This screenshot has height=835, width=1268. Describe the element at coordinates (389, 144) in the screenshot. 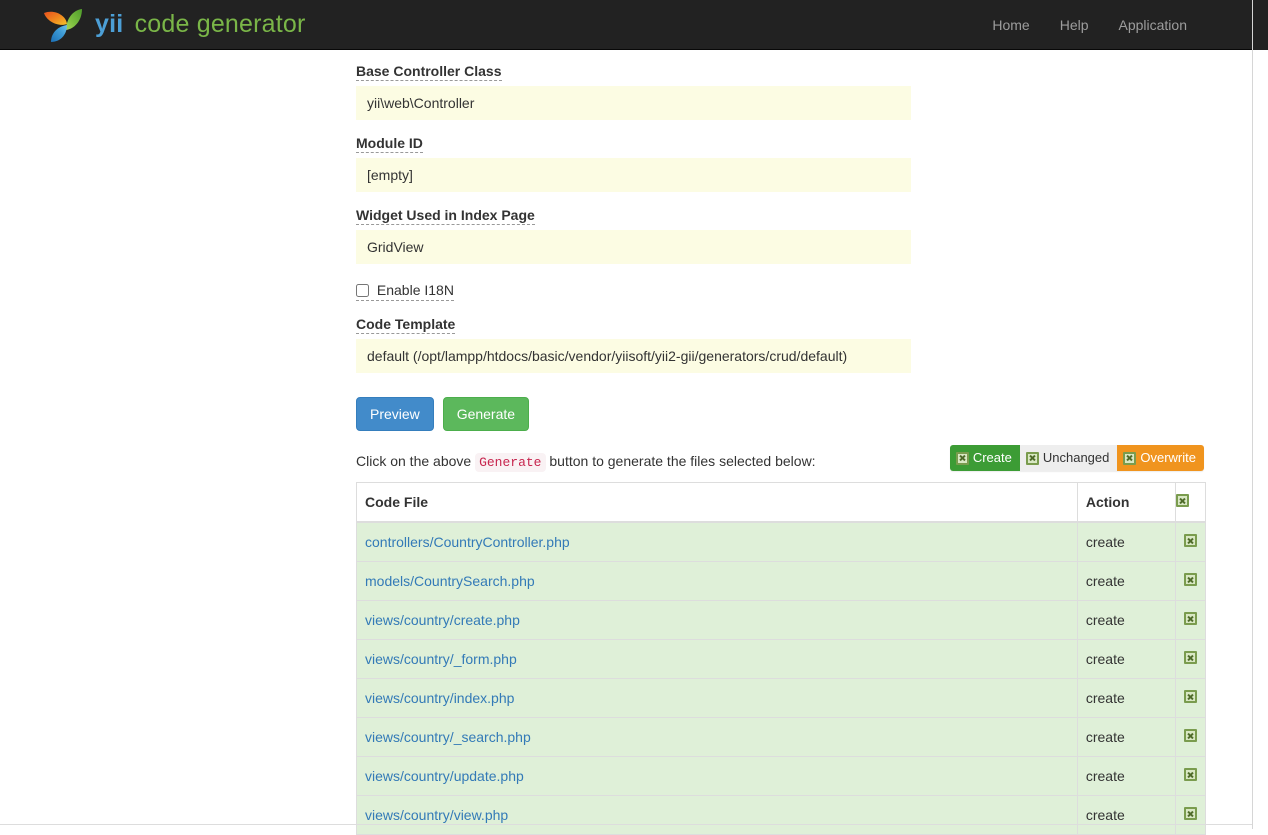

I see `field-label-module-id: Module ID` at that location.